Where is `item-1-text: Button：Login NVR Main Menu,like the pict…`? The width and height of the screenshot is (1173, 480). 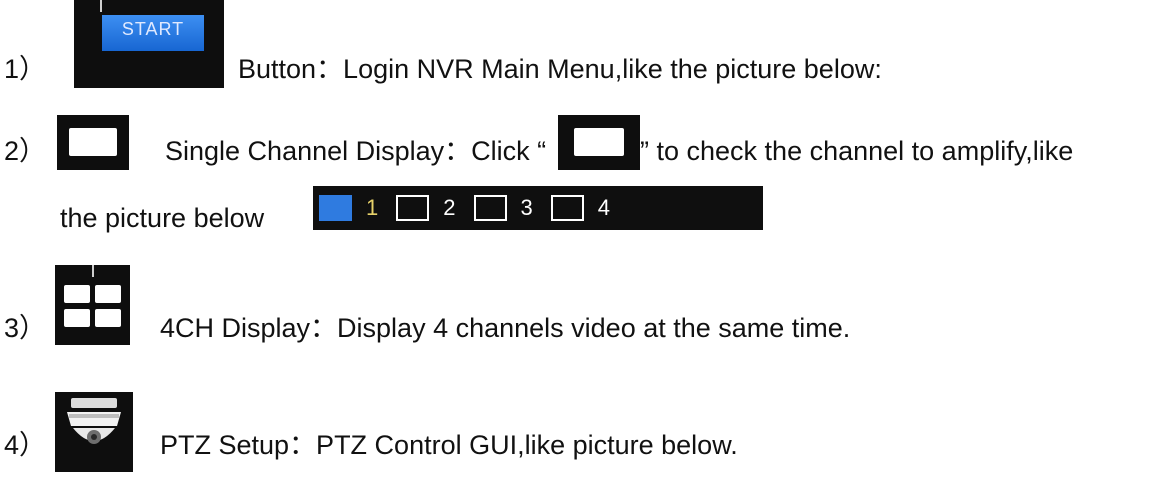 item-1-text: Button：Login NVR Main Menu,like the pict… is located at coordinates (560, 69).